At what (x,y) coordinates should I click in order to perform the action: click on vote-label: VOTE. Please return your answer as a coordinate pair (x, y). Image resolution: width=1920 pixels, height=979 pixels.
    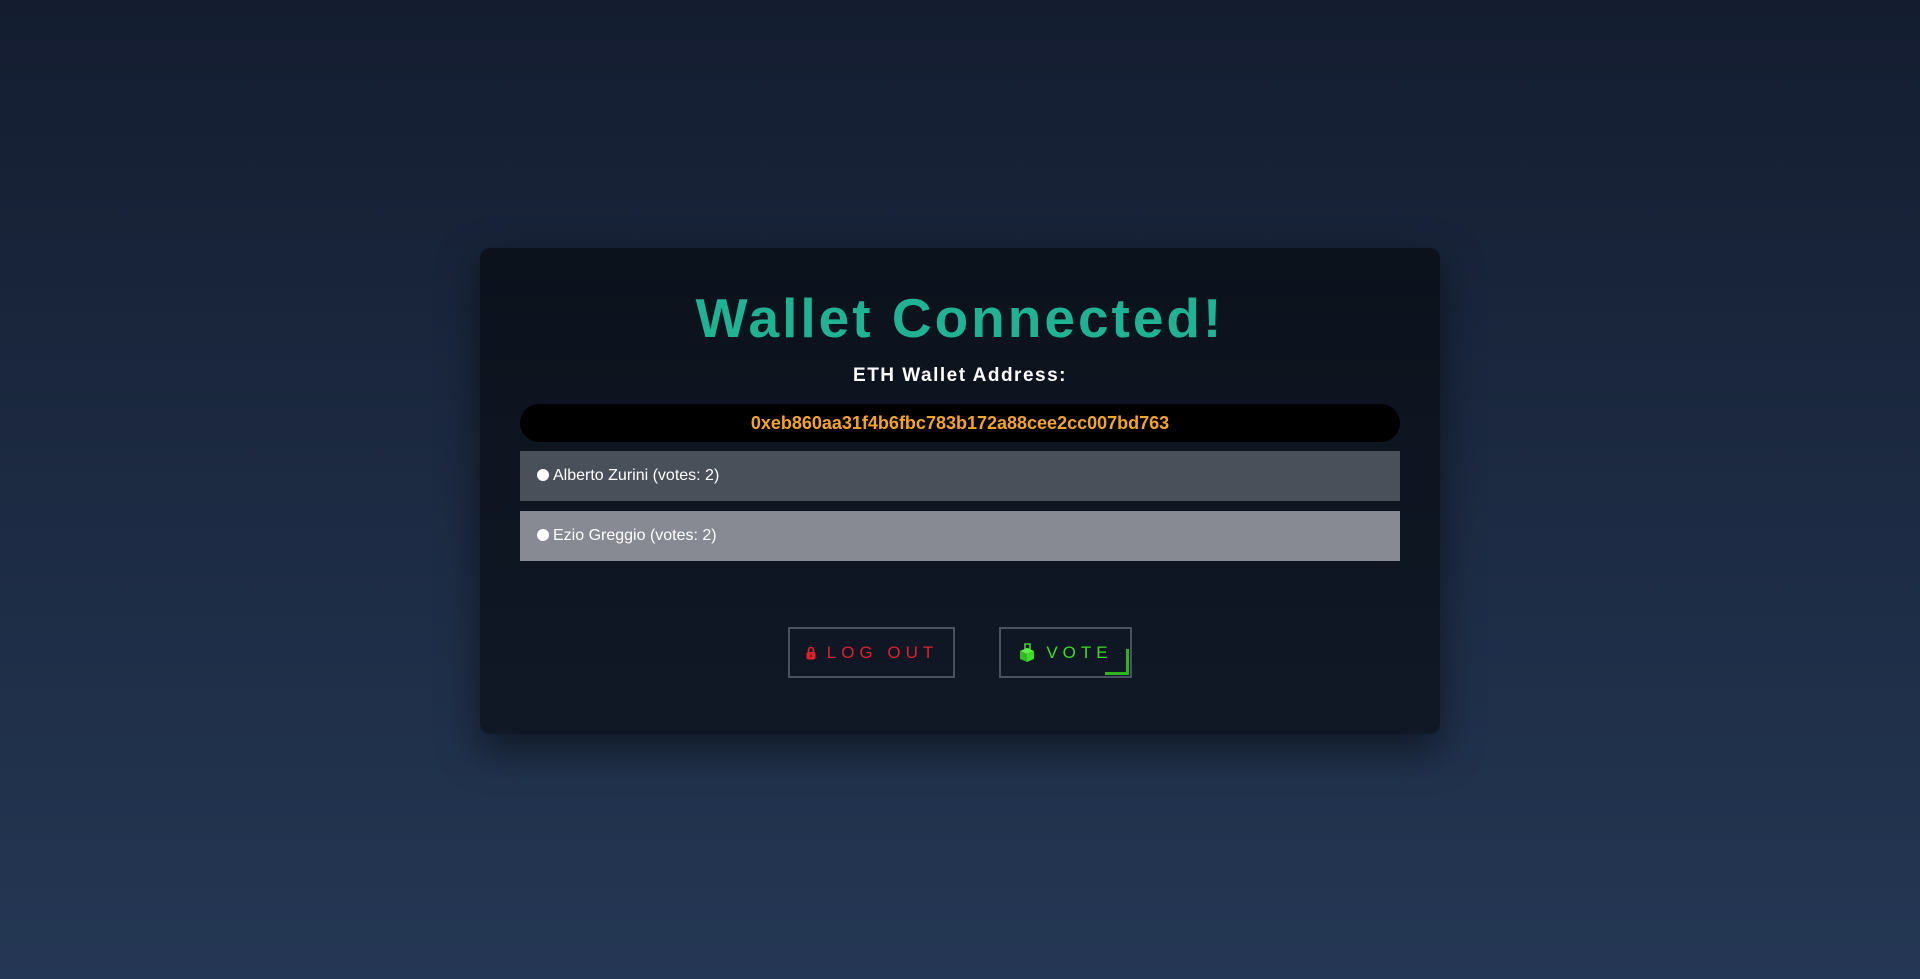
    Looking at the image, I should click on (1079, 652).